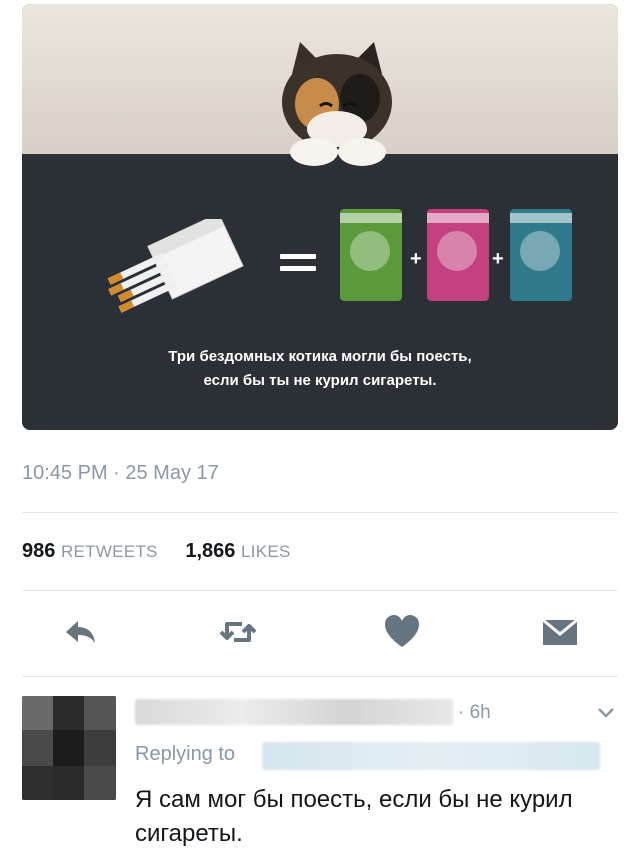 This screenshot has height=860, width=640. Describe the element at coordinates (320, 356) in the screenshot. I see `caption-line: Три бездомных котика могли бы поесть,` at that location.